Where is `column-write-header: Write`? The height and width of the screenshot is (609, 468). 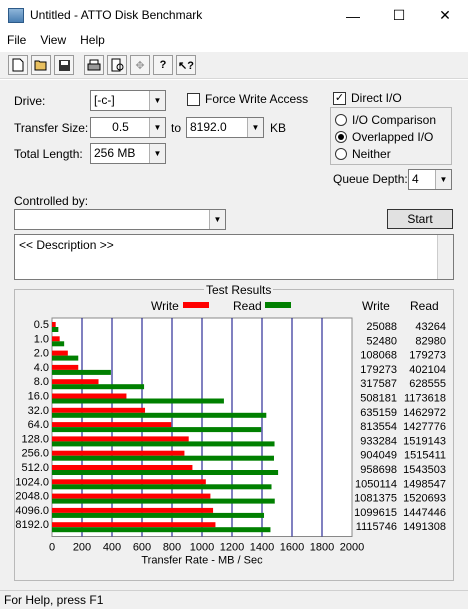
column-write-header: Write is located at coordinates (376, 306).